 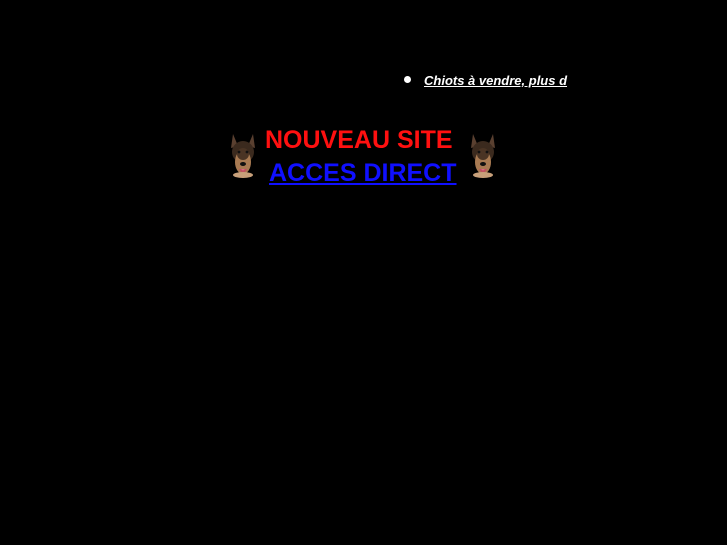 I want to click on news-ticker: Chiots à vendre, plus d, so click(x=486, y=81).